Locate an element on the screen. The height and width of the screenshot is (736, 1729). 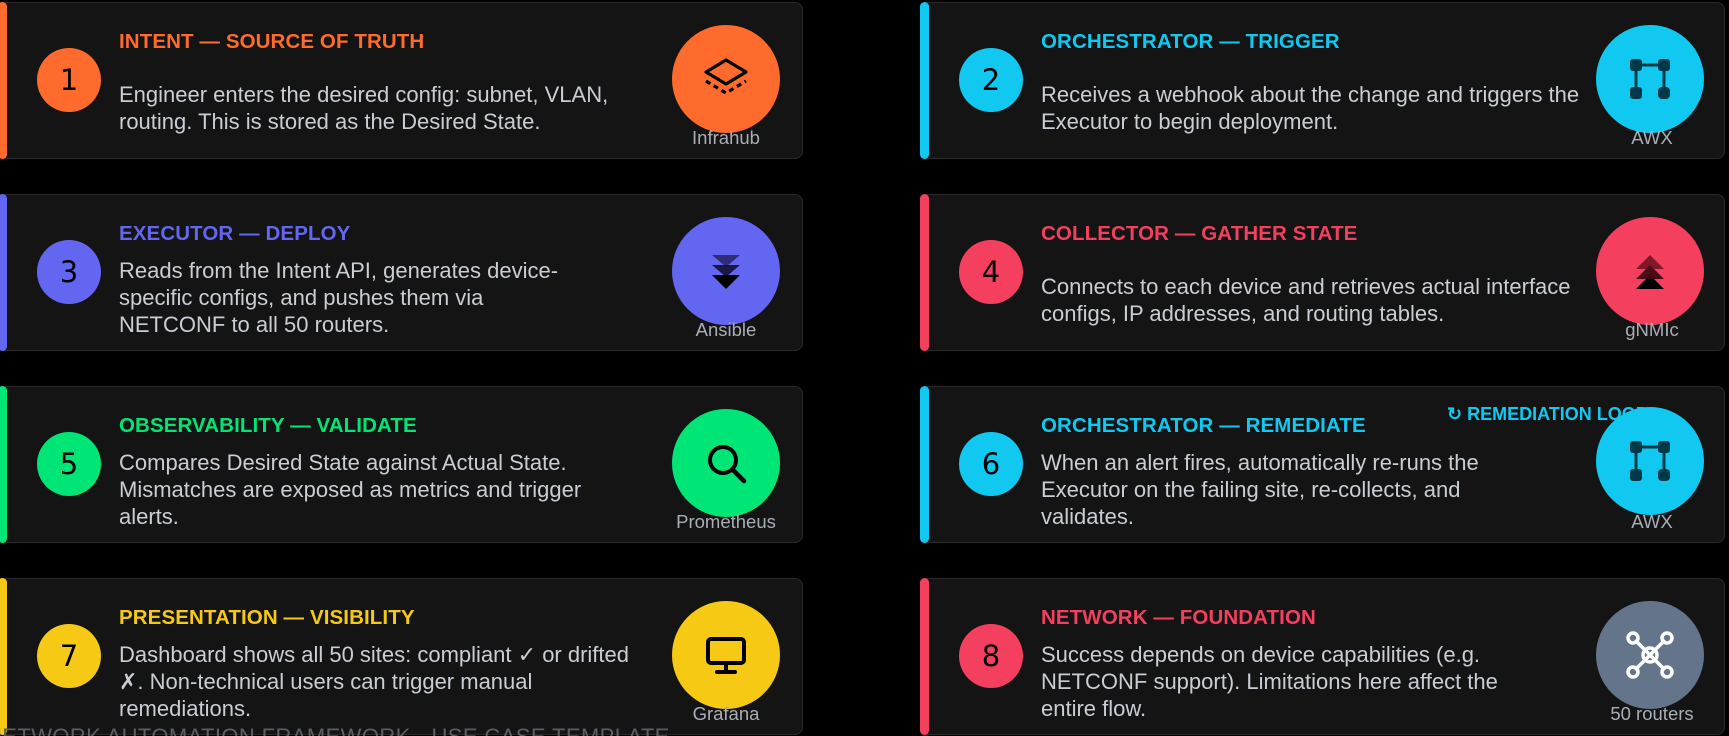
step-number-badge: 2 is located at coordinates (991, 80).